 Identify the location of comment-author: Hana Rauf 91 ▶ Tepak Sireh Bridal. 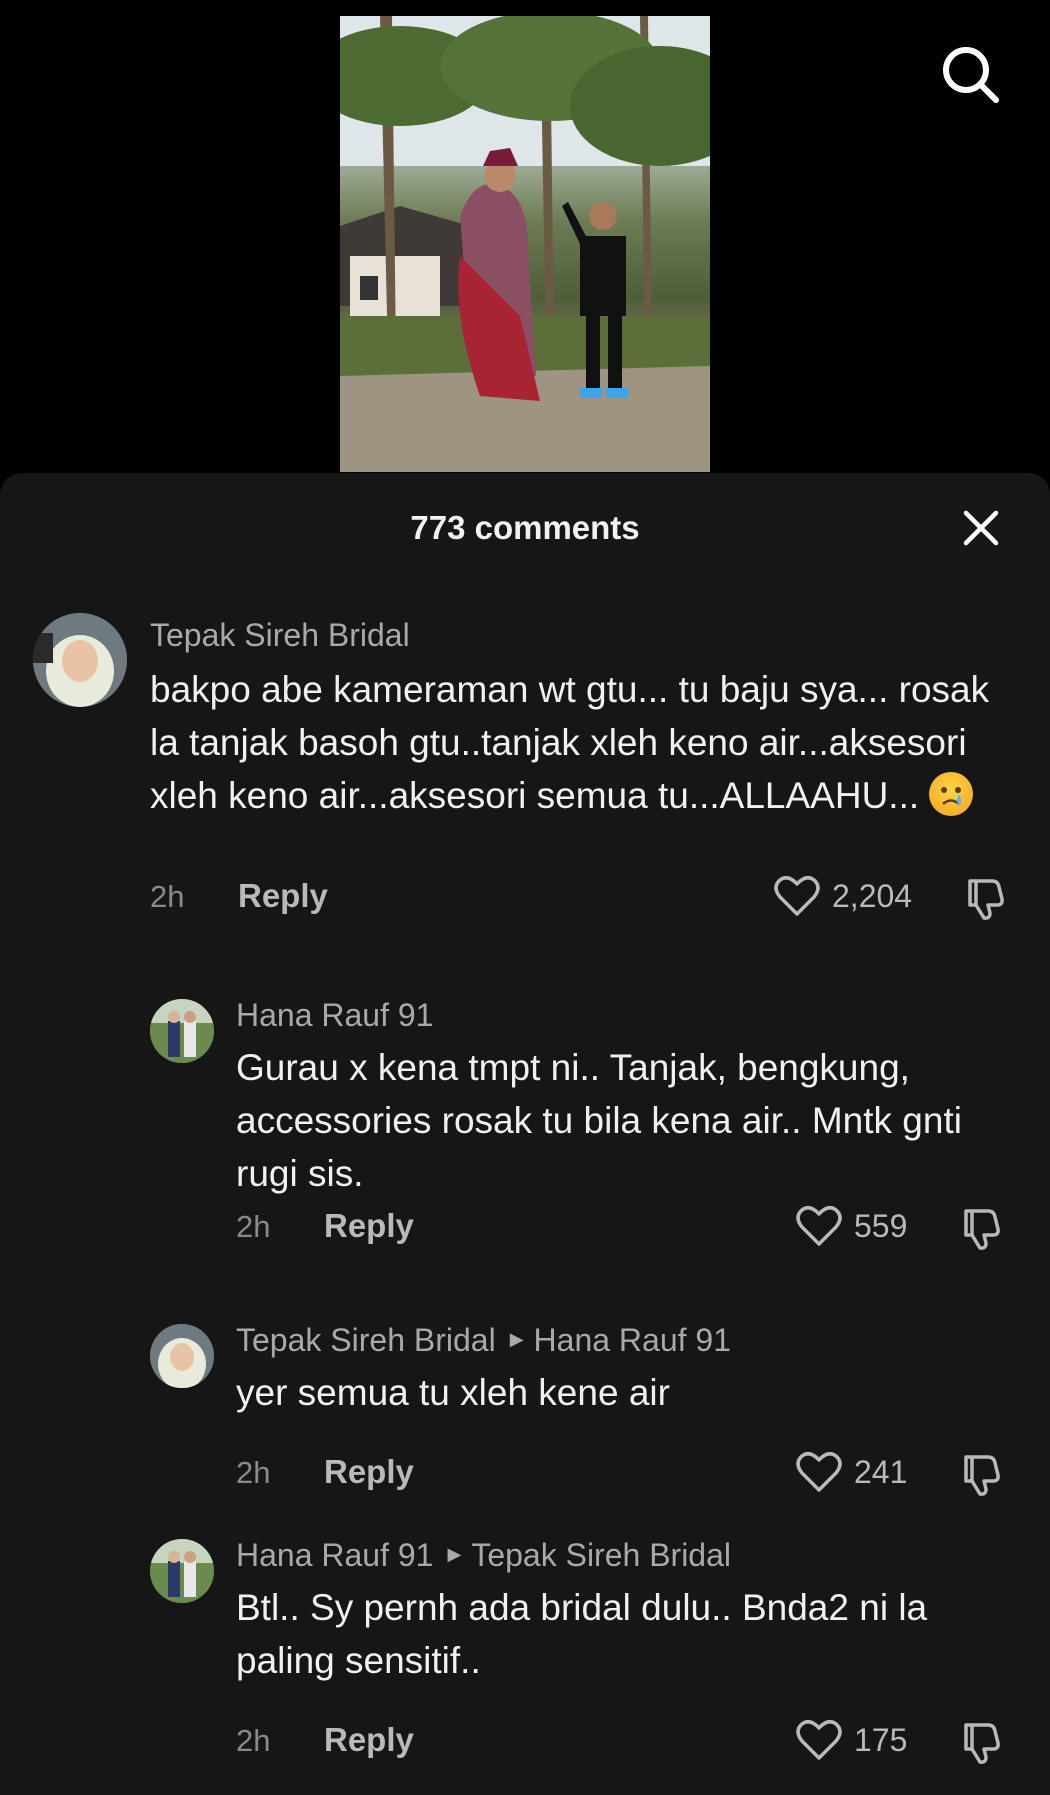
(483, 1555).